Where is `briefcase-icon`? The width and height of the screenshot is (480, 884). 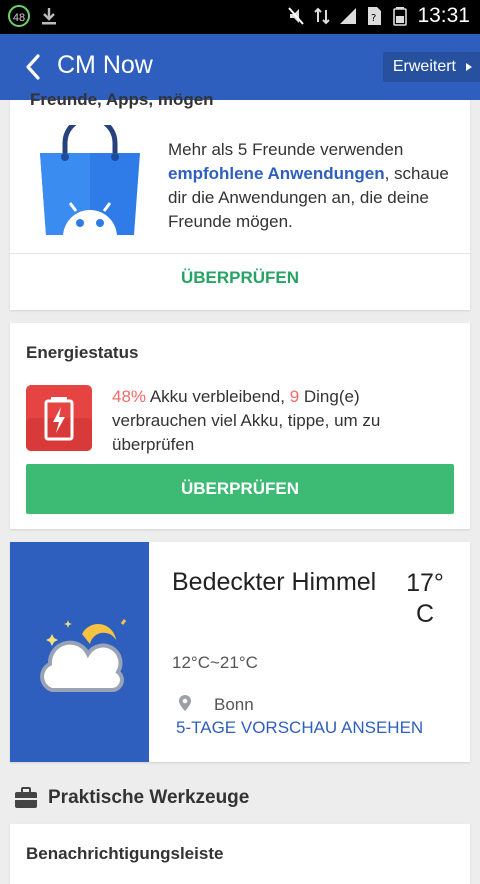
briefcase-icon is located at coordinates (26, 797).